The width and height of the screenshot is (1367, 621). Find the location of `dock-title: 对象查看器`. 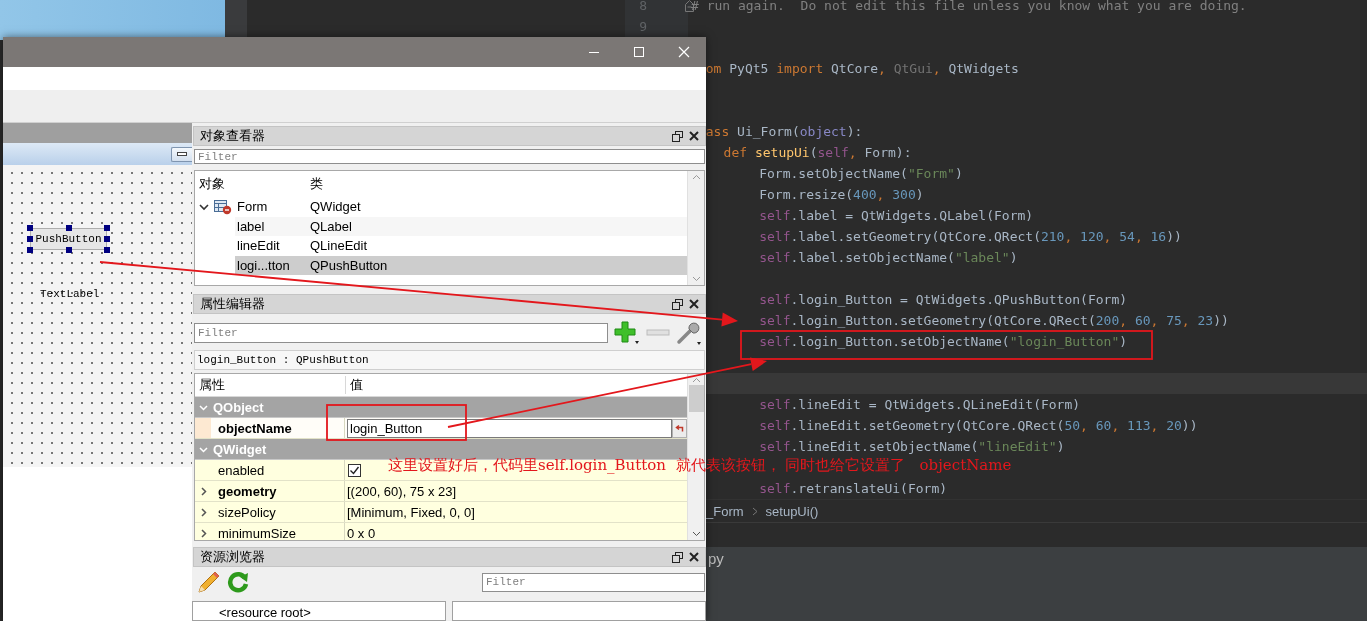

dock-title: 对象查看器 is located at coordinates (233, 136).